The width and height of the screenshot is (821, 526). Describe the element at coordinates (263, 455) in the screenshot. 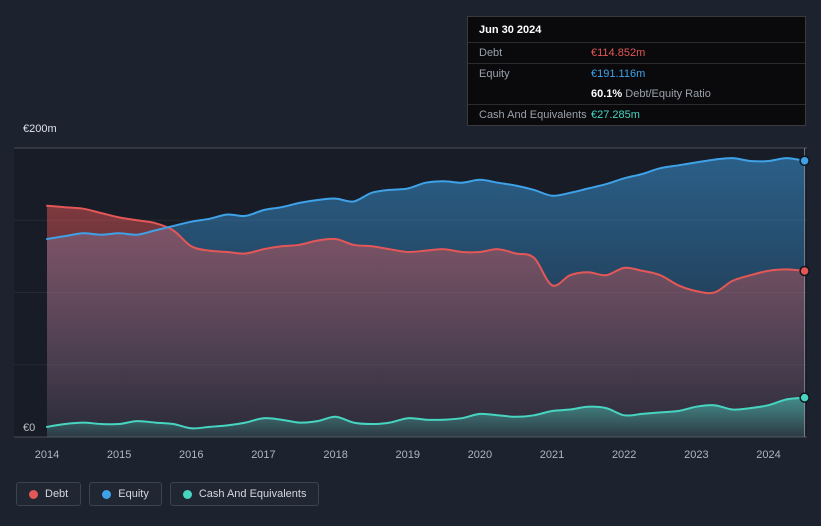

I see `x-tick-2017: 2017` at that location.